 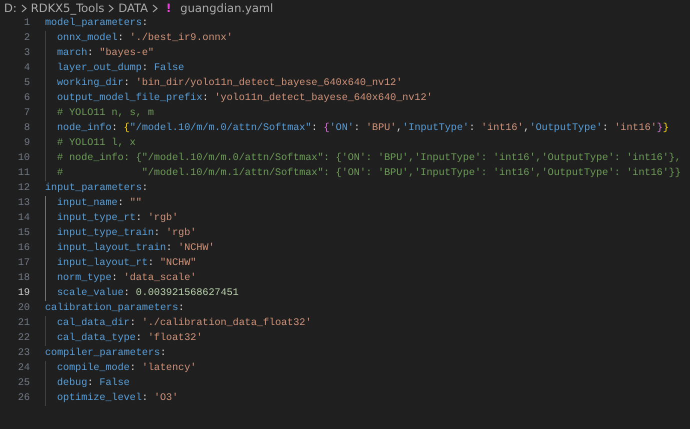 I want to click on line-number: 12, so click(x=23, y=189).